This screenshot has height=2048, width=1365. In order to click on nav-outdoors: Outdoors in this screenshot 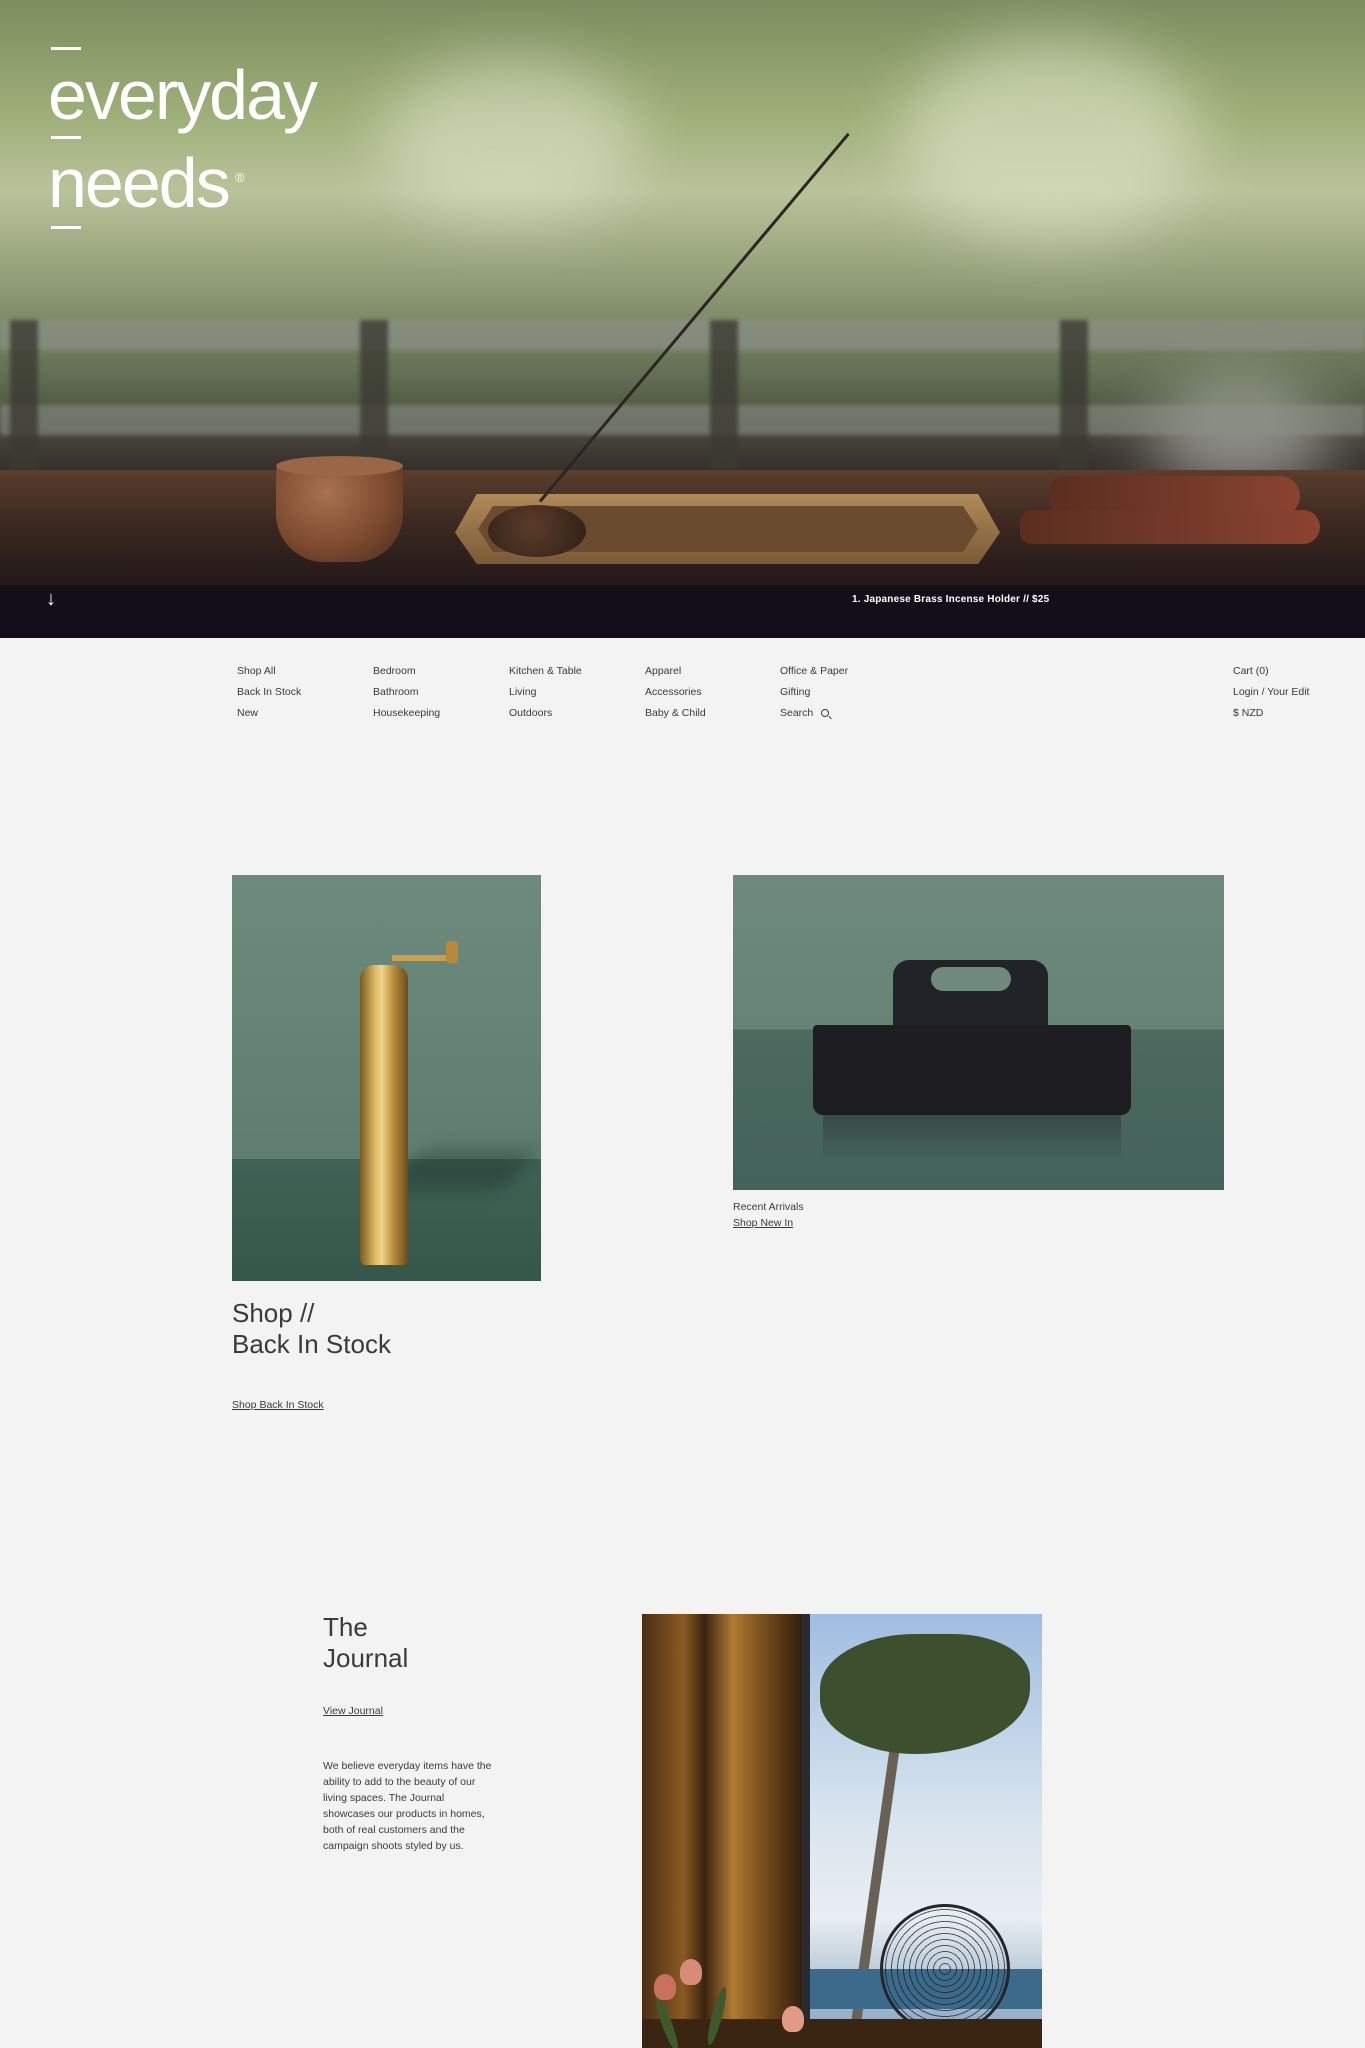, I will do `click(545, 716)`.